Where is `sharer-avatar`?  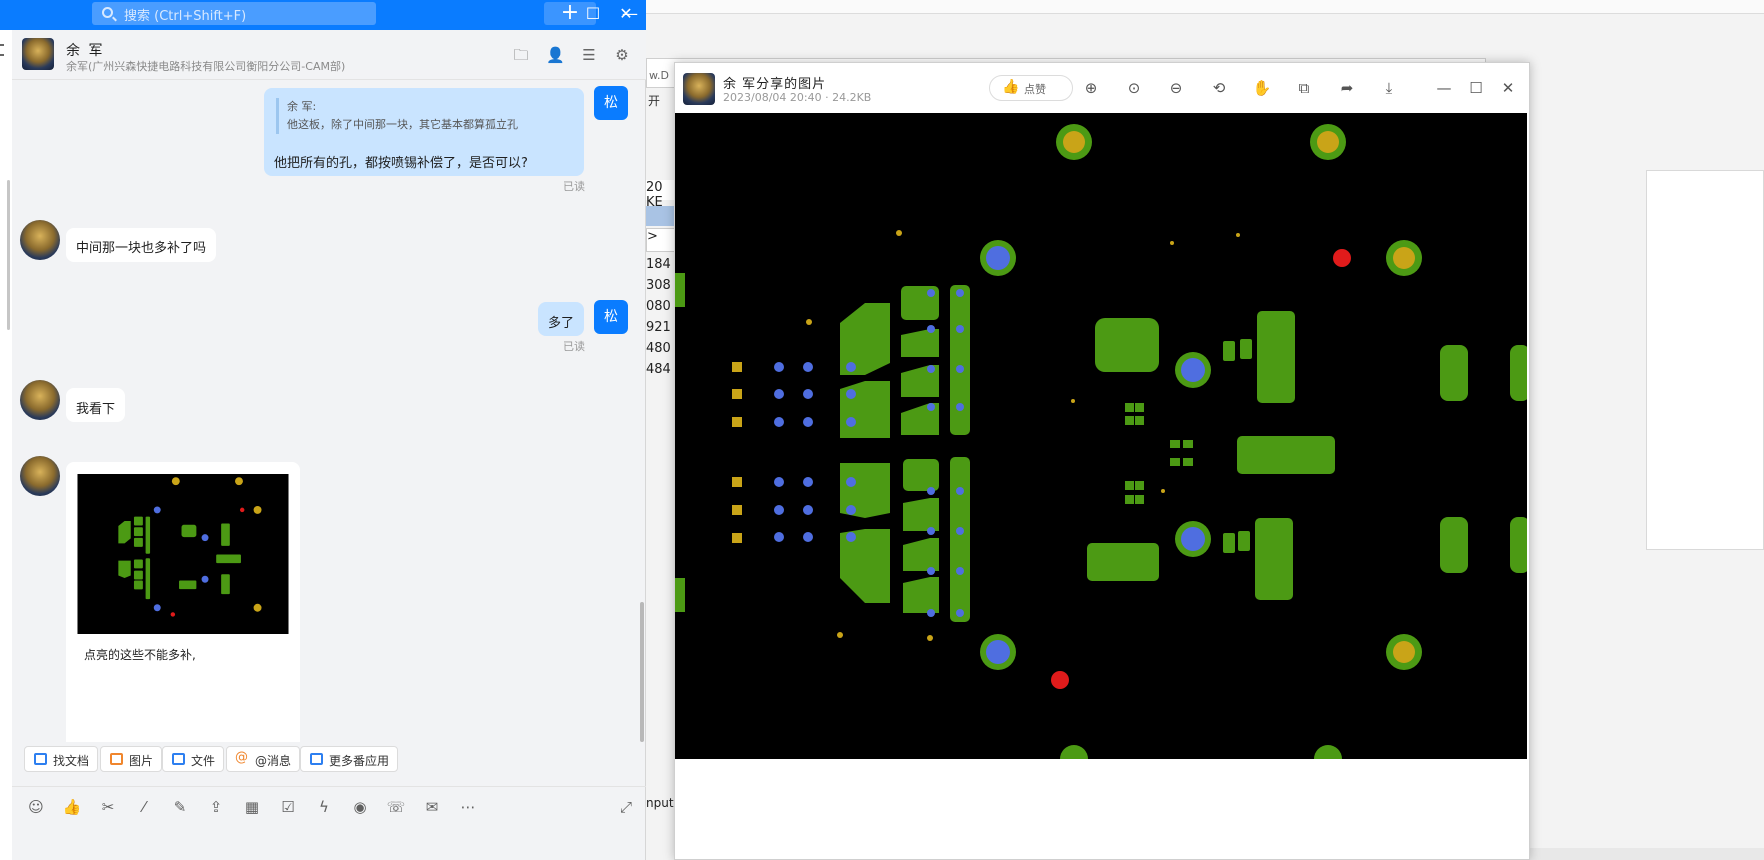
sharer-avatar is located at coordinates (699, 89).